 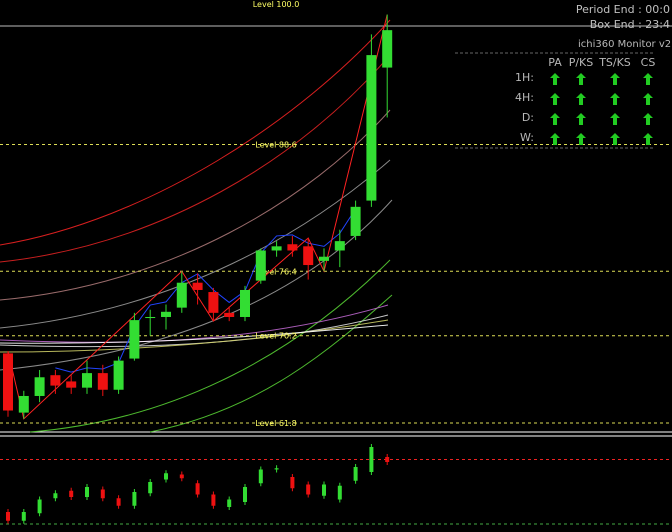 What do you see at coordinates (275, 423) in the screenshot?
I see `fib-level-label: Level 61.8` at bounding box center [275, 423].